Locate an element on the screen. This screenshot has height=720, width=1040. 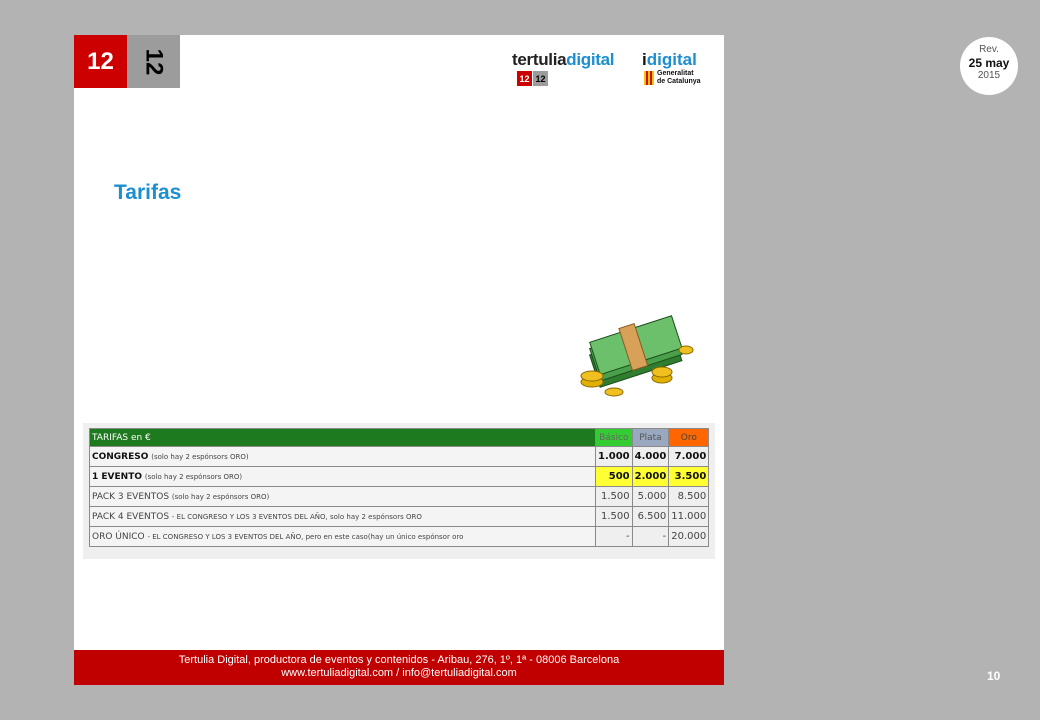
generalitat-text: Generalitat de Catalunya is located at coordinates (679, 78).